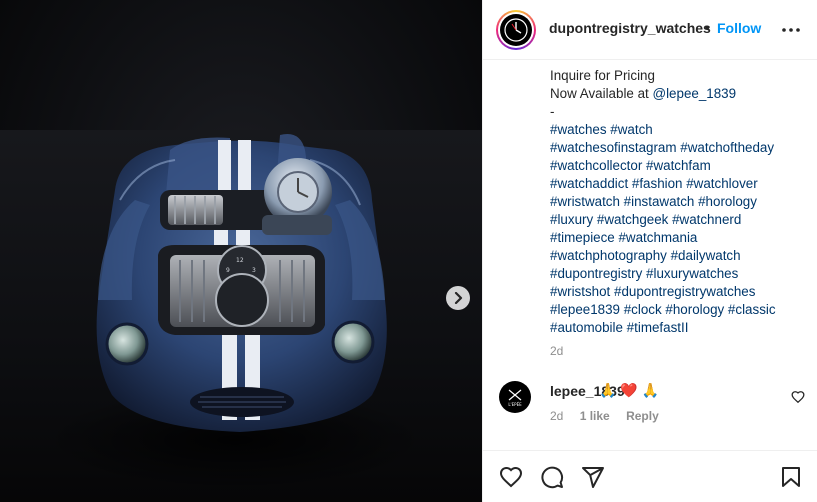 The image size is (817, 502). I want to click on mention-link: @lepee_1839, so click(694, 93).